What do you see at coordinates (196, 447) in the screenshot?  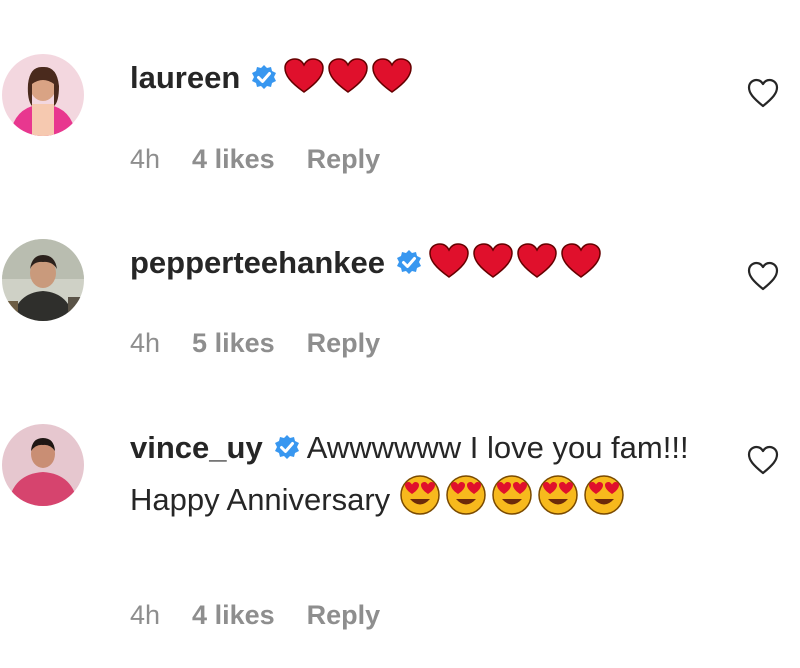 I see `username: vince_uy` at bounding box center [196, 447].